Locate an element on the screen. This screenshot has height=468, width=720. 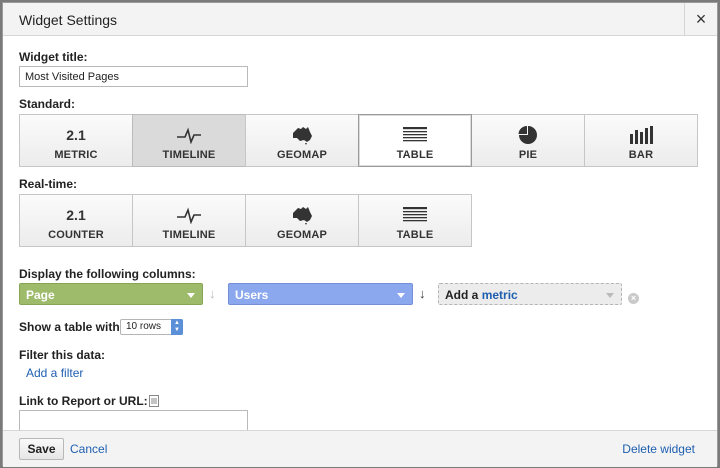
add-metric-dropdown: Add a metric is located at coordinates (530, 294).